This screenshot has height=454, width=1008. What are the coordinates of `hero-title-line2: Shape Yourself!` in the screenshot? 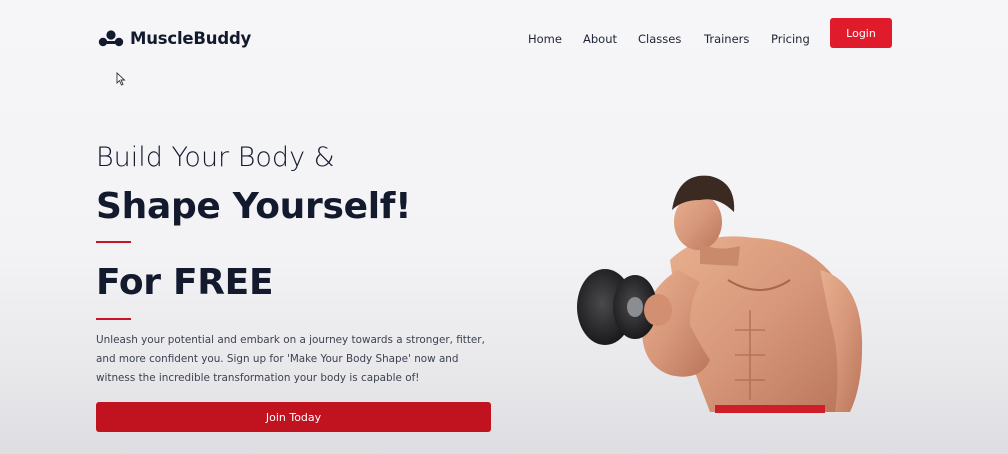 It's located at (254, 206).